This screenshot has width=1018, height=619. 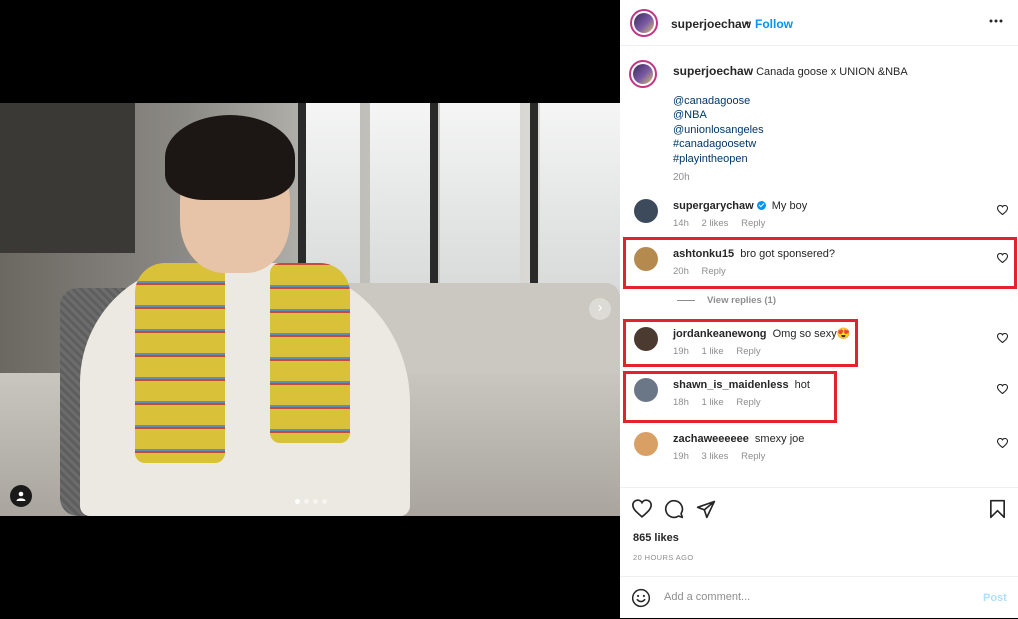 What do you see at coordinates (681, 402) in the screenshot?
I see `comment-time: 18h` at bounding box center [681, 402].